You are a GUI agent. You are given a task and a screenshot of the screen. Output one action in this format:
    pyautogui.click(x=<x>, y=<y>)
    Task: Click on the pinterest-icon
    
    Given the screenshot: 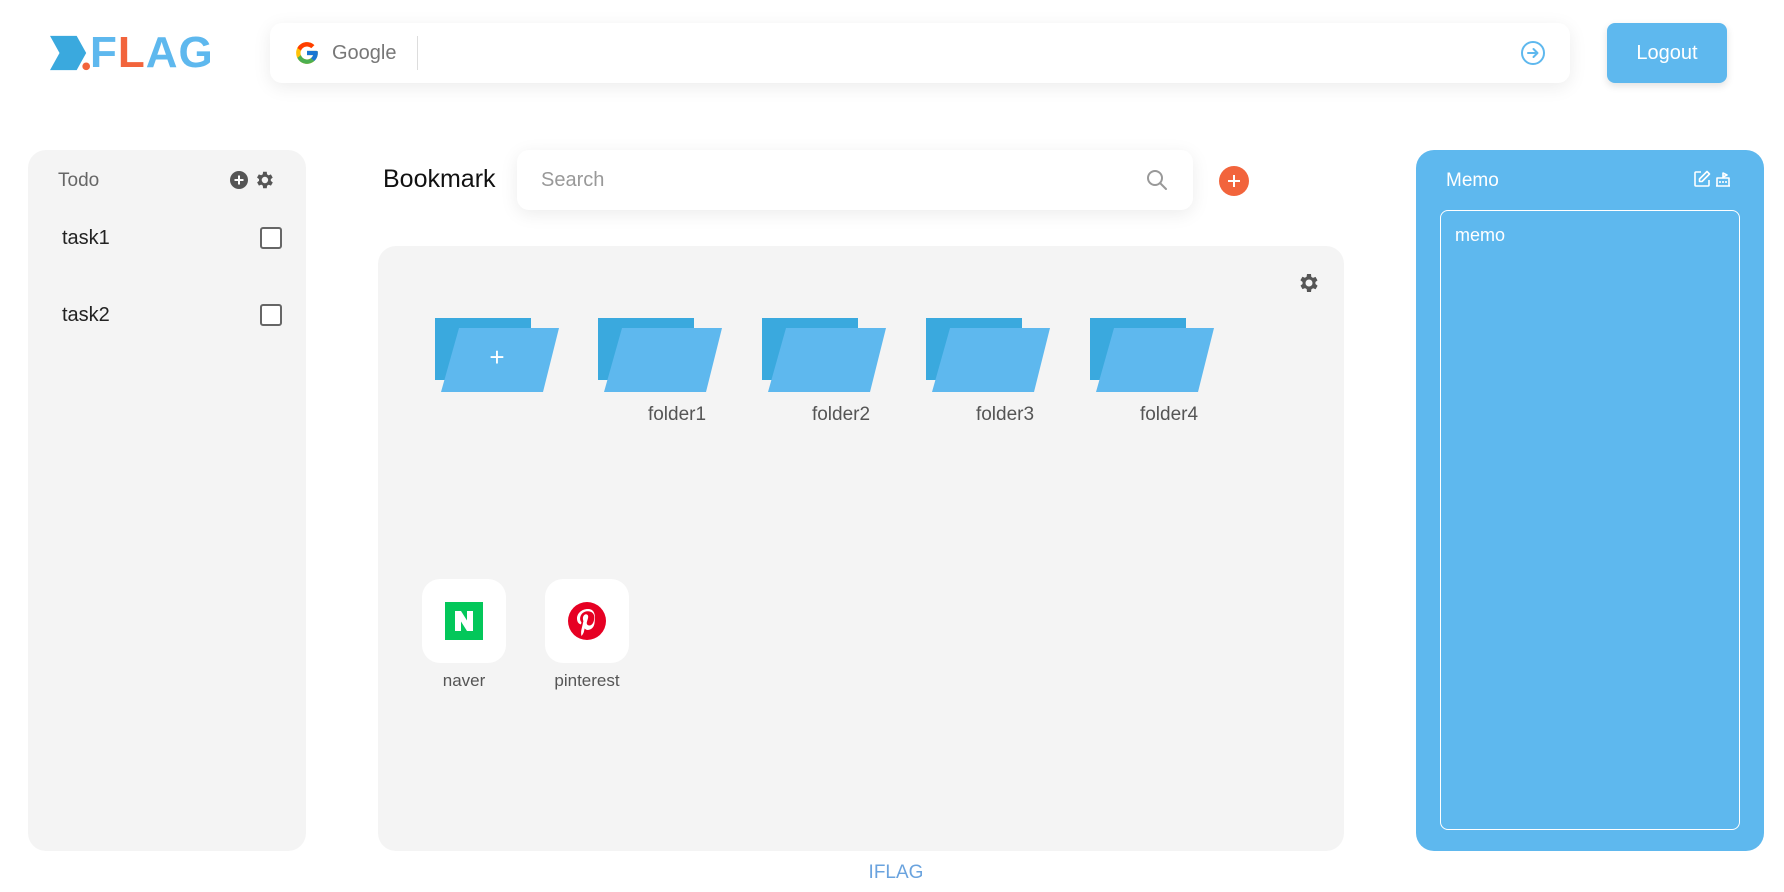 What is the action you would take?
    pyautogui.click(x=587, y=621)
    